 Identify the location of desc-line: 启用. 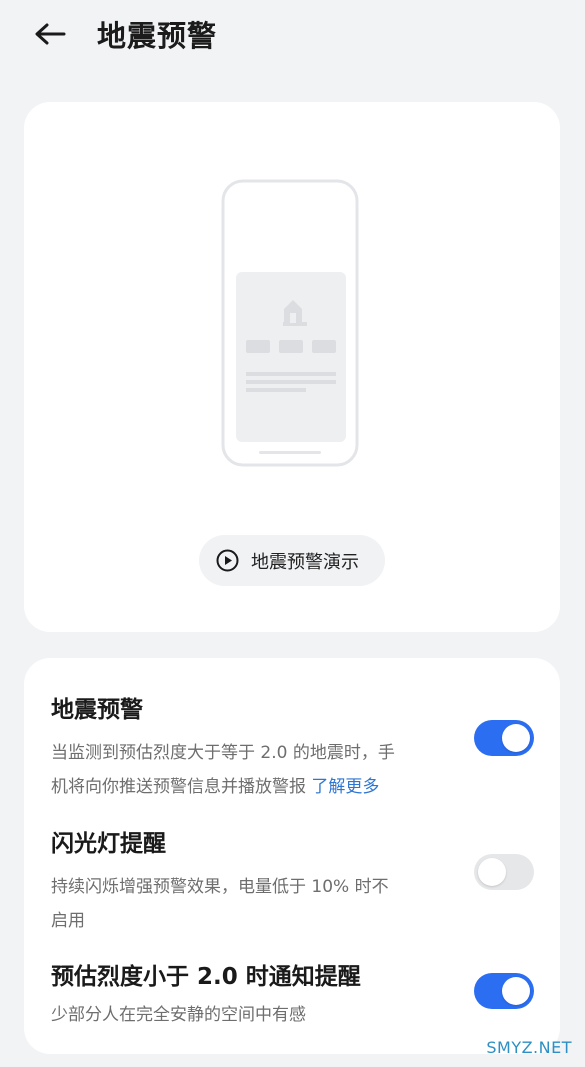
(68, 921).